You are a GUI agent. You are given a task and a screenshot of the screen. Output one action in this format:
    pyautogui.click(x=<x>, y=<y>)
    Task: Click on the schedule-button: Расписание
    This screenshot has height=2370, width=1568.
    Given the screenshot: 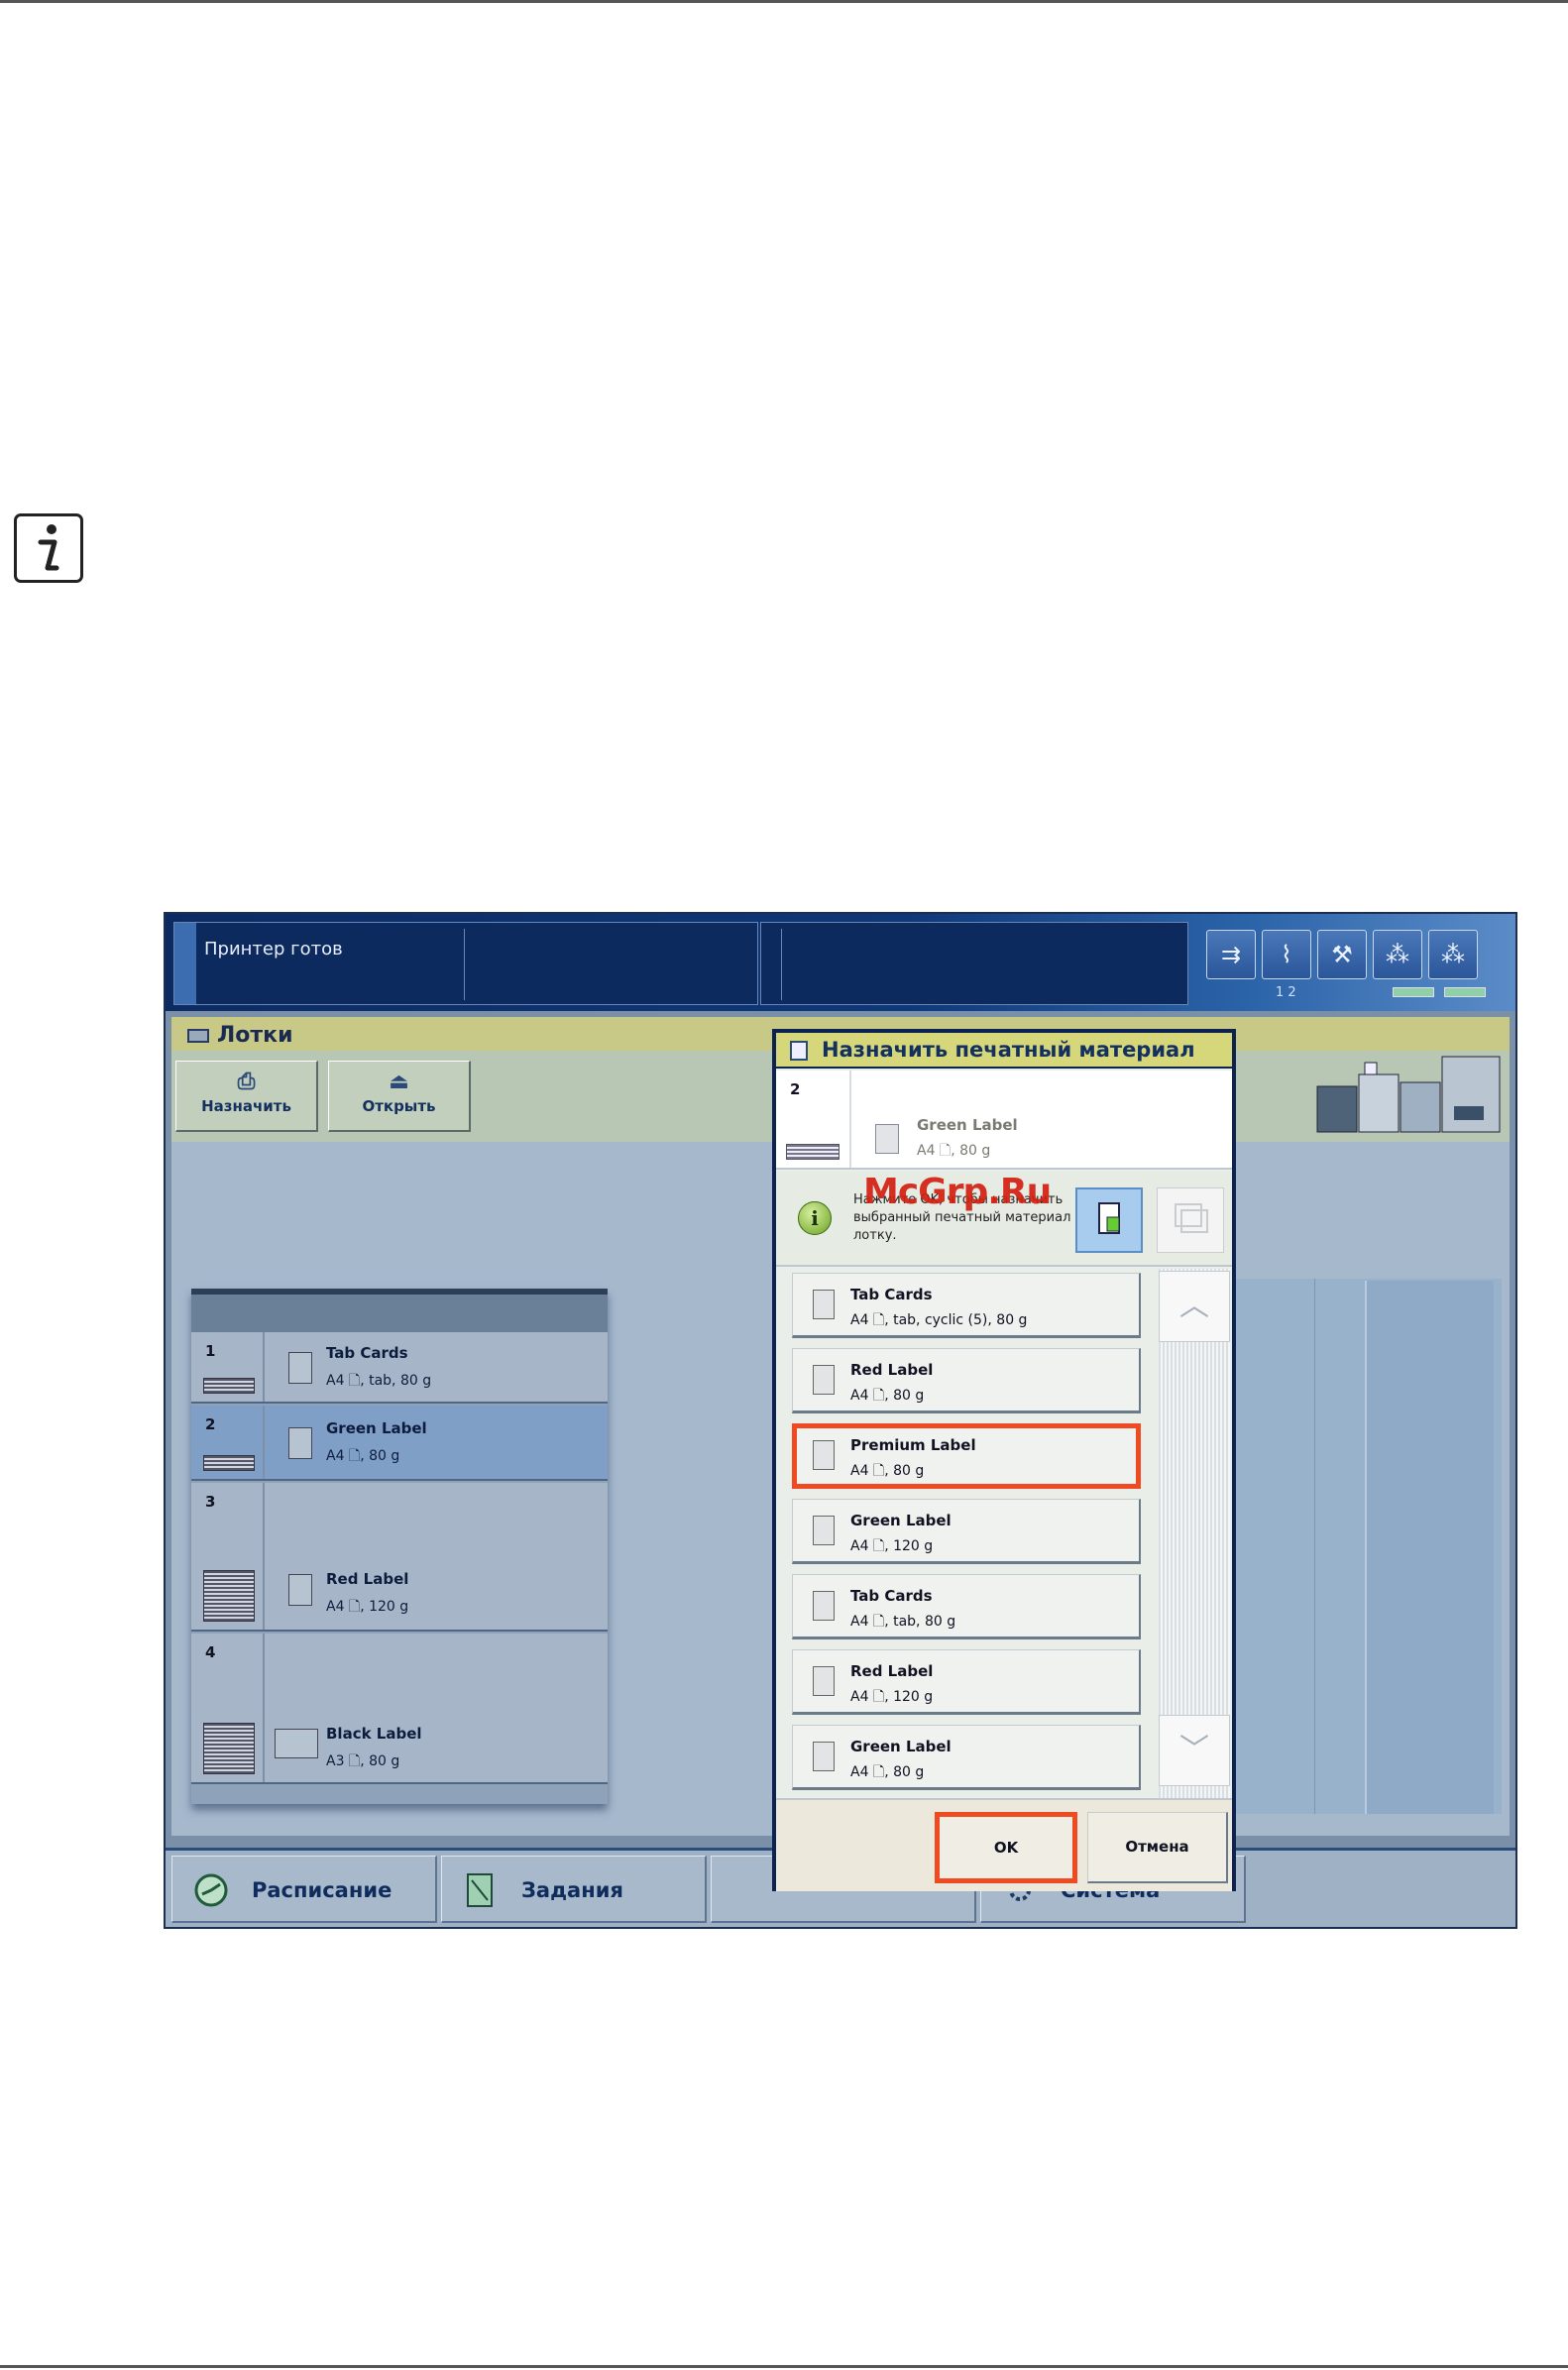 What is the action you would take?
    pyautogui.click(x=304, y=1889)
    